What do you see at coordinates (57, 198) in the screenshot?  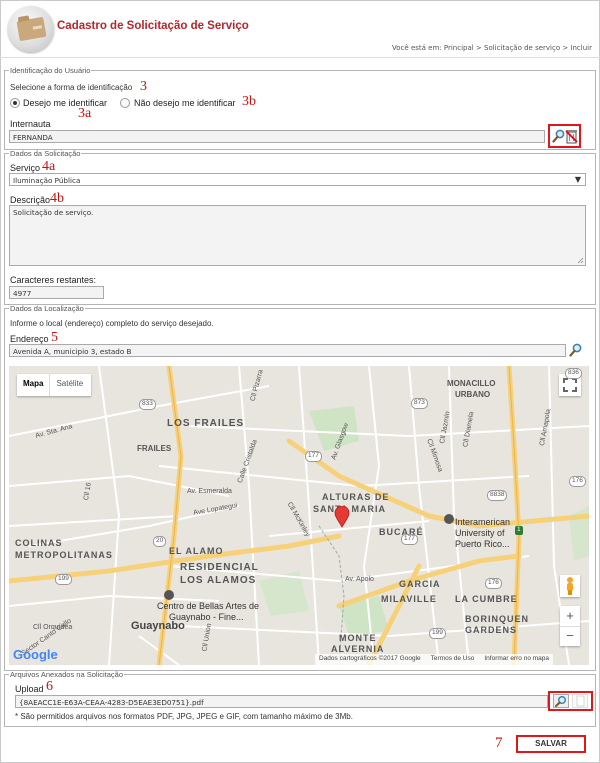 I see `annotation-4b: 4b` at bounding box center [57, 198].